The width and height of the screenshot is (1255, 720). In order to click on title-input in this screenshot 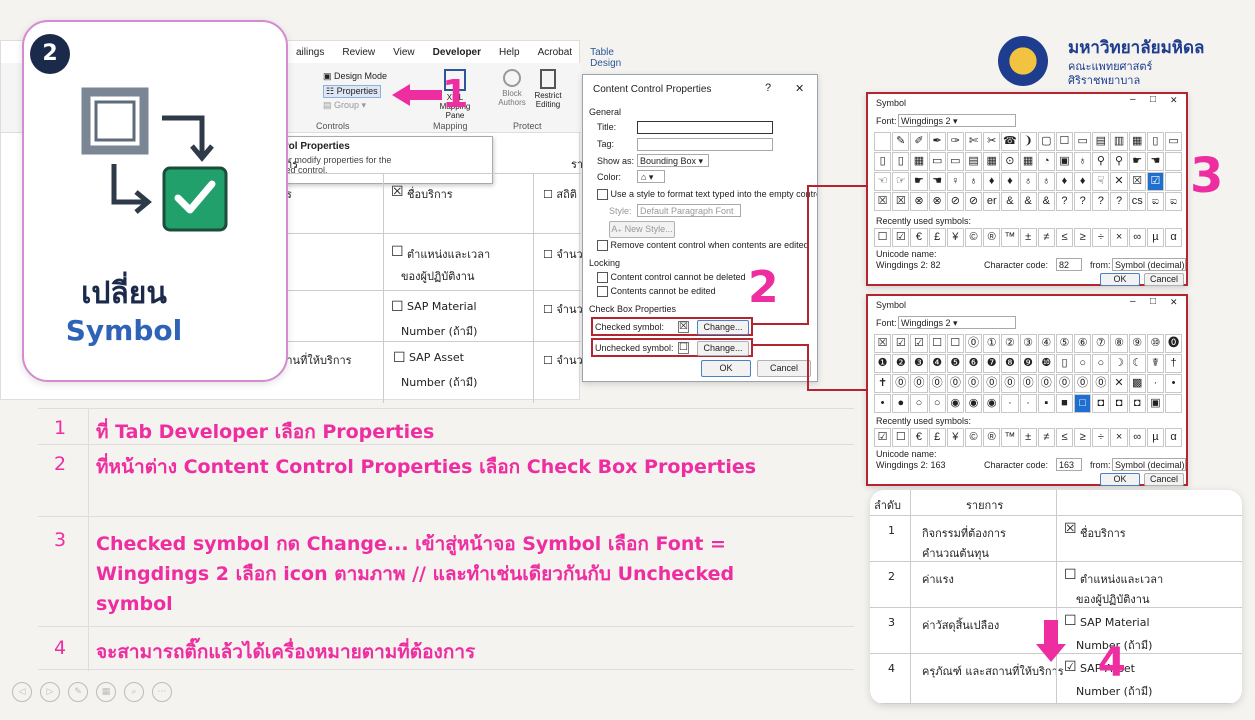, I will do `click(705, 127)`.